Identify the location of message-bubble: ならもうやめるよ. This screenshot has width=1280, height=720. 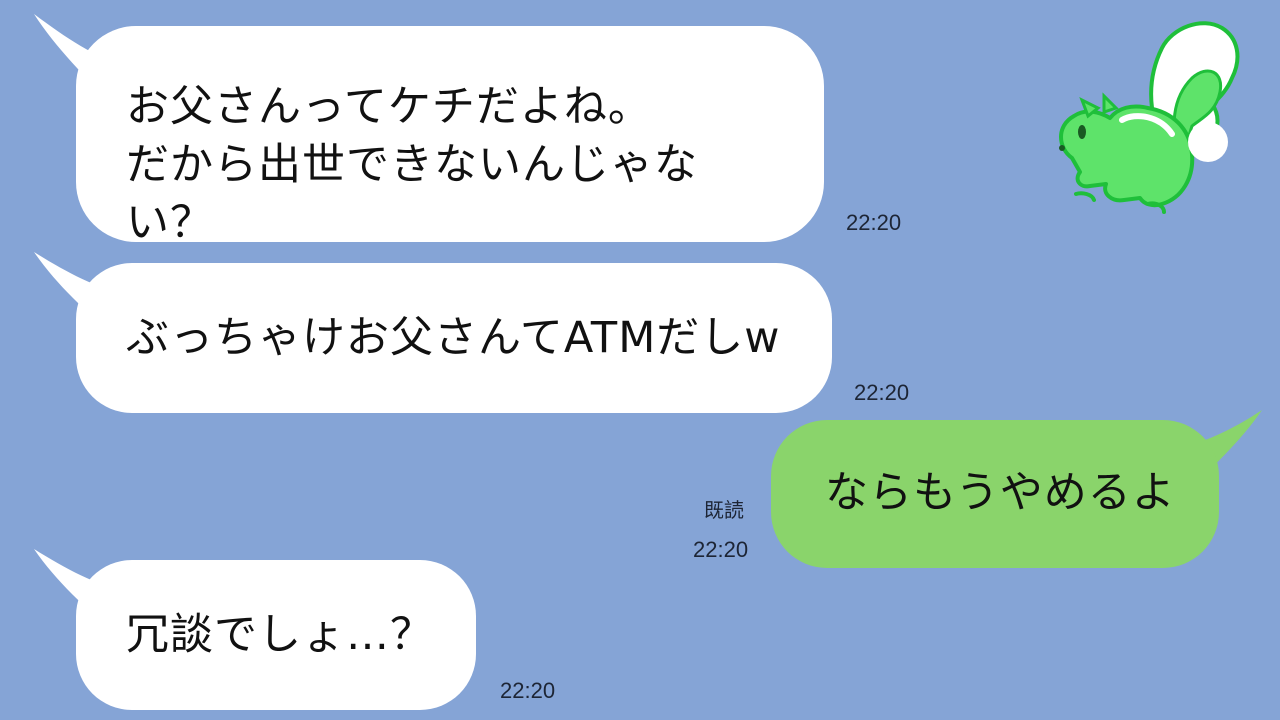
(995, 494).